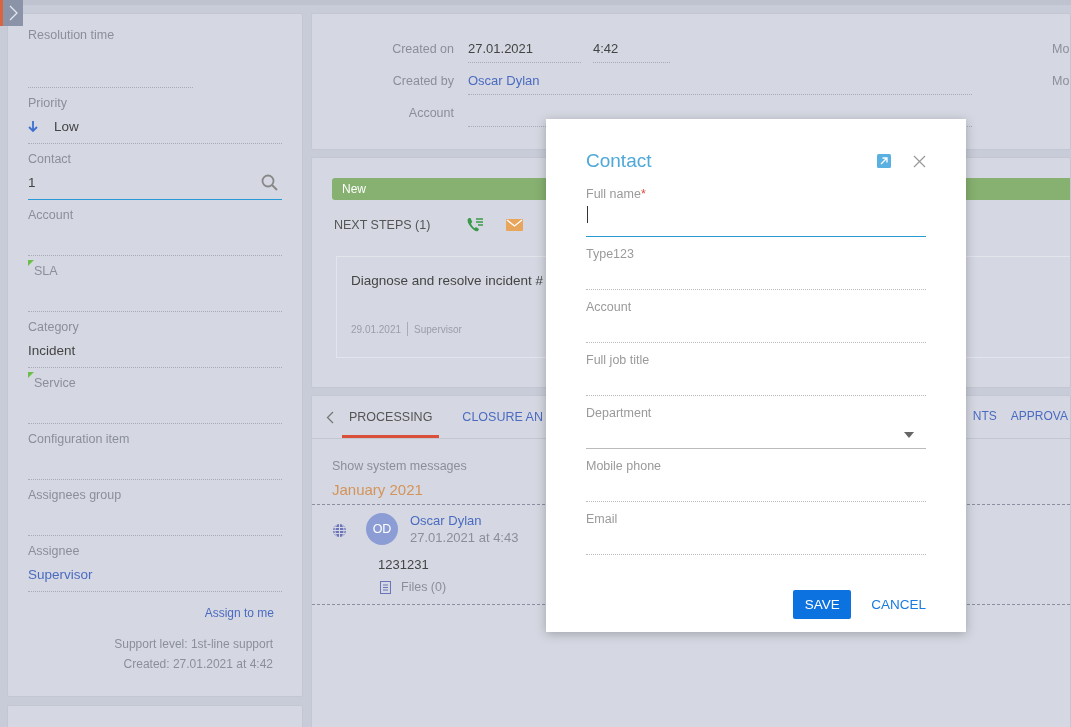 The image size is (1071, 727). I want to click on tab: APPROVA, so click(1039, 417).